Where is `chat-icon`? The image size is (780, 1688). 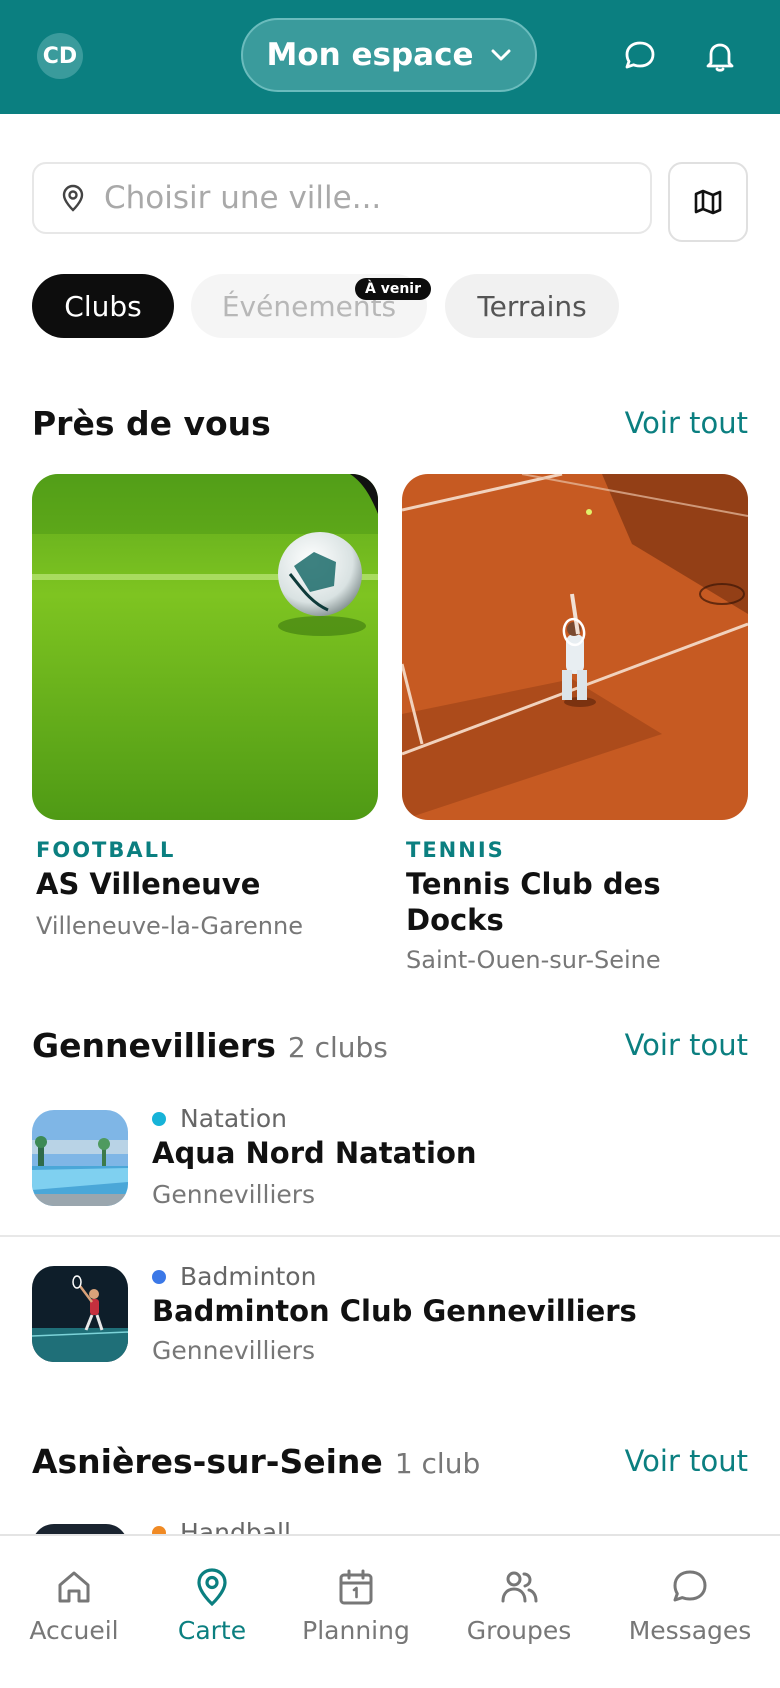
chat-icon is located at coordinates (640, 56).